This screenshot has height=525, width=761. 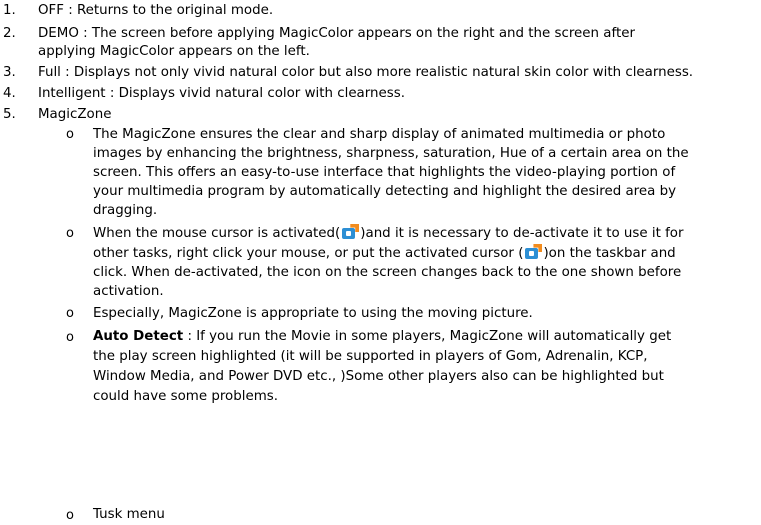 I want to click on sub-bullet-1: o, so click(x=70, y=134).